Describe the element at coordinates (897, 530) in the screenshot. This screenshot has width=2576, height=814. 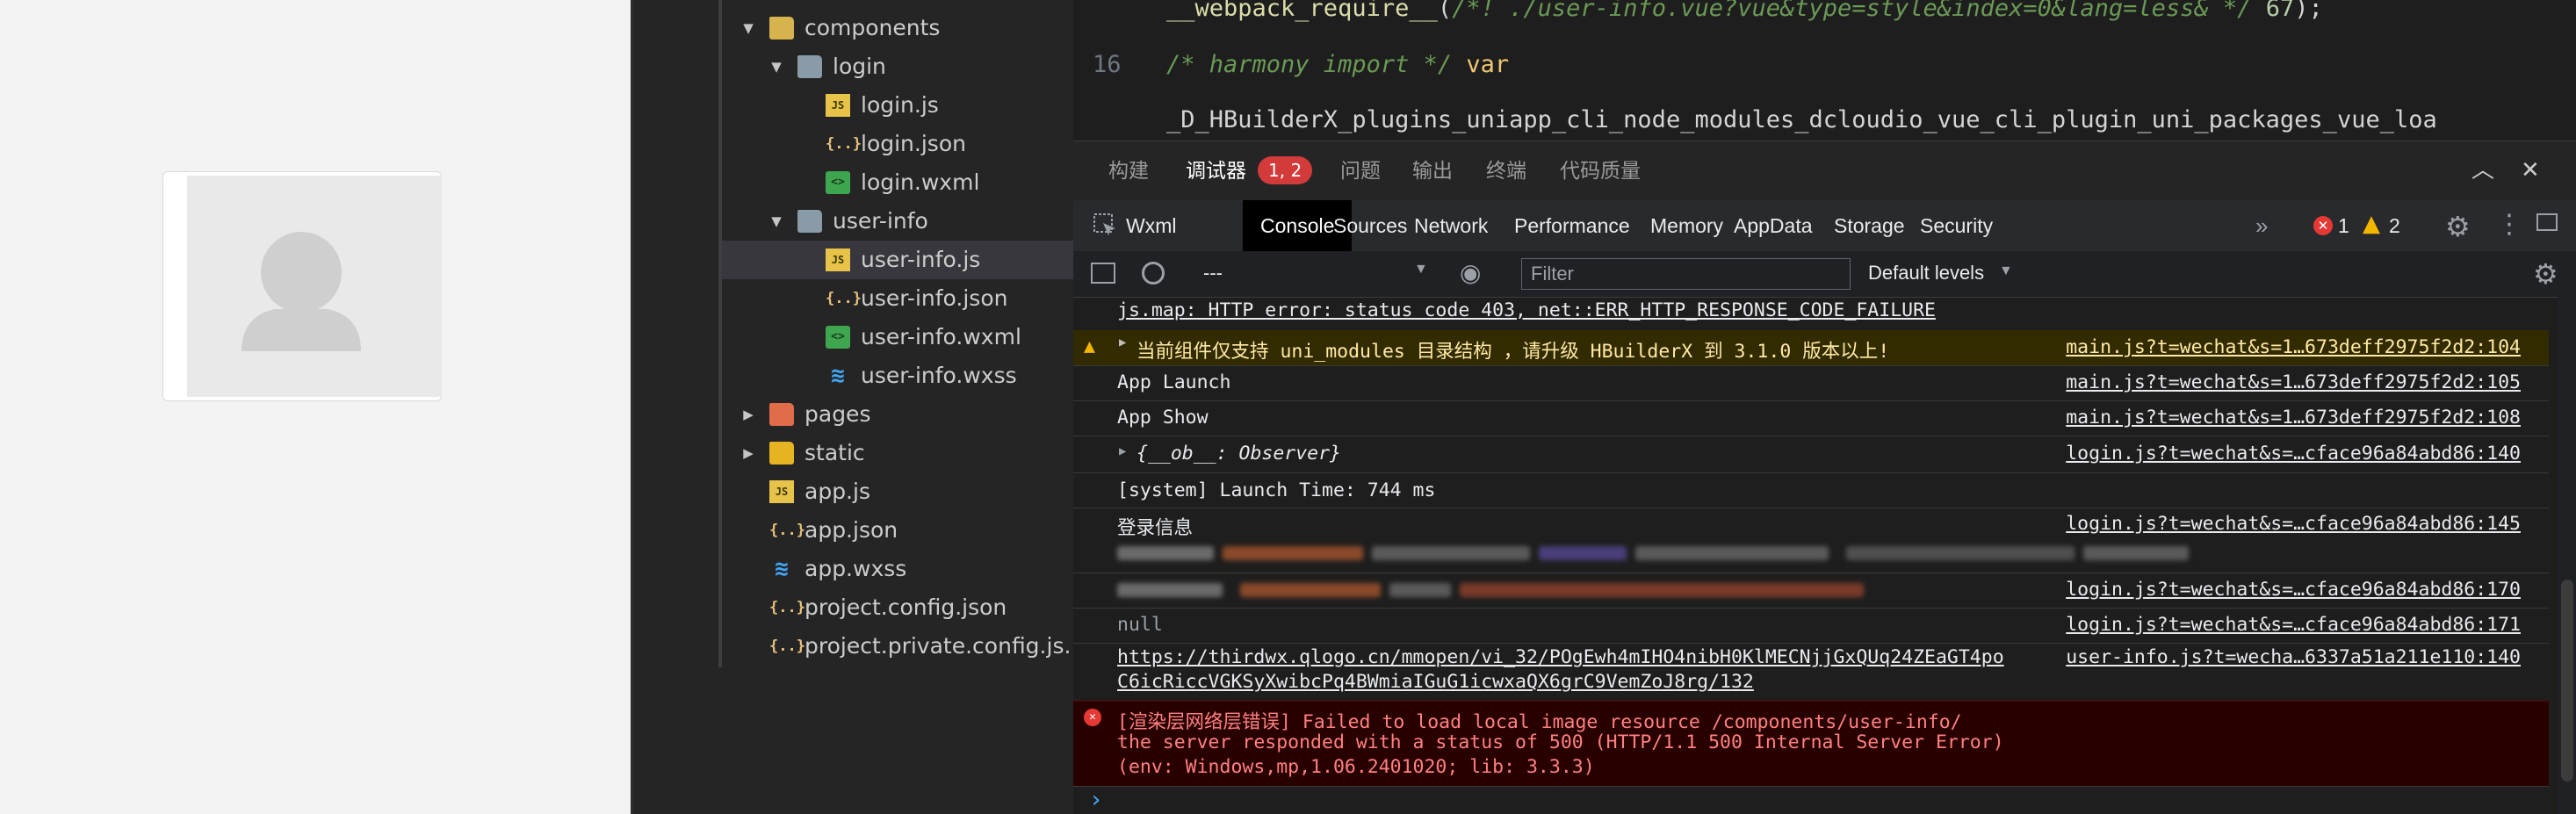
I see `tree-item: {..} app.json` at that location.